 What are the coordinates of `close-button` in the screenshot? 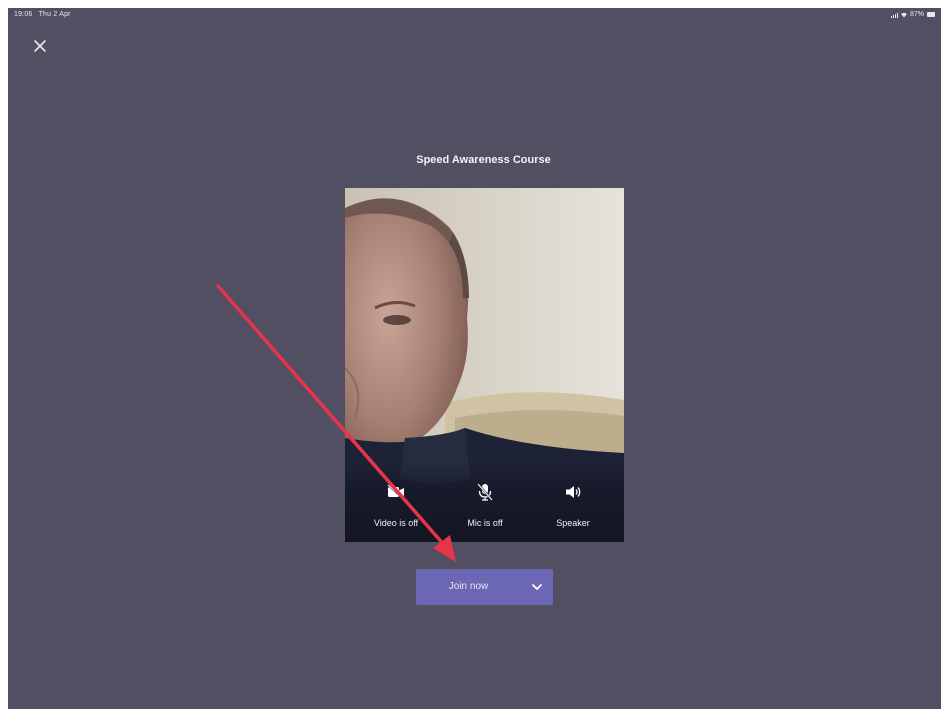 It's located at (40, 46).